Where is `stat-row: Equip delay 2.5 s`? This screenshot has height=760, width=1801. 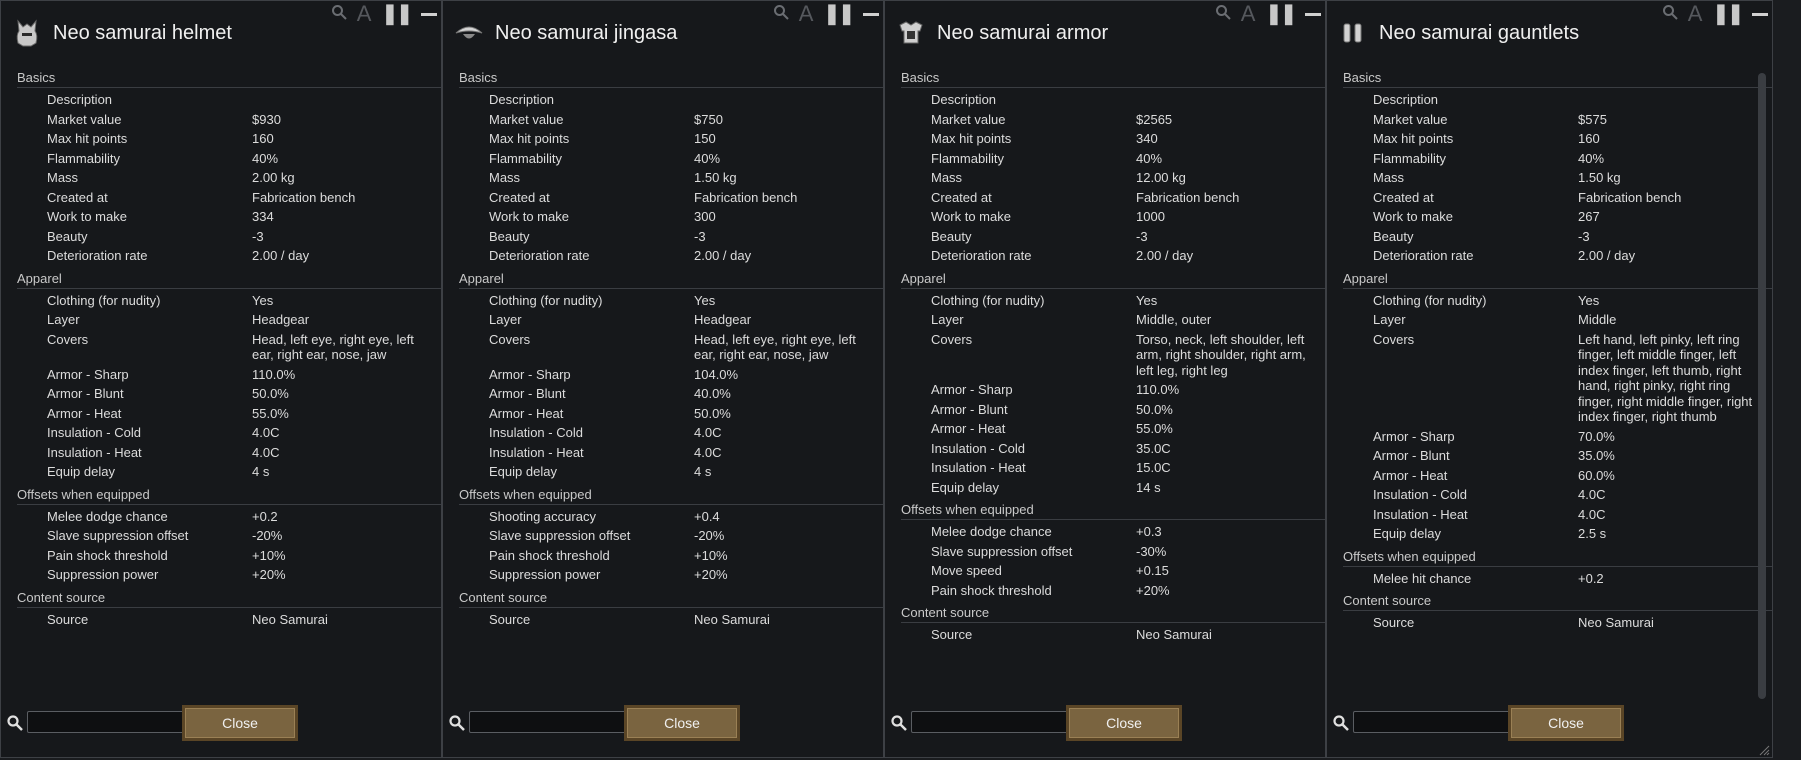 stat-row: Equip delay 2.5 s is located at coordinates (1557, 534).